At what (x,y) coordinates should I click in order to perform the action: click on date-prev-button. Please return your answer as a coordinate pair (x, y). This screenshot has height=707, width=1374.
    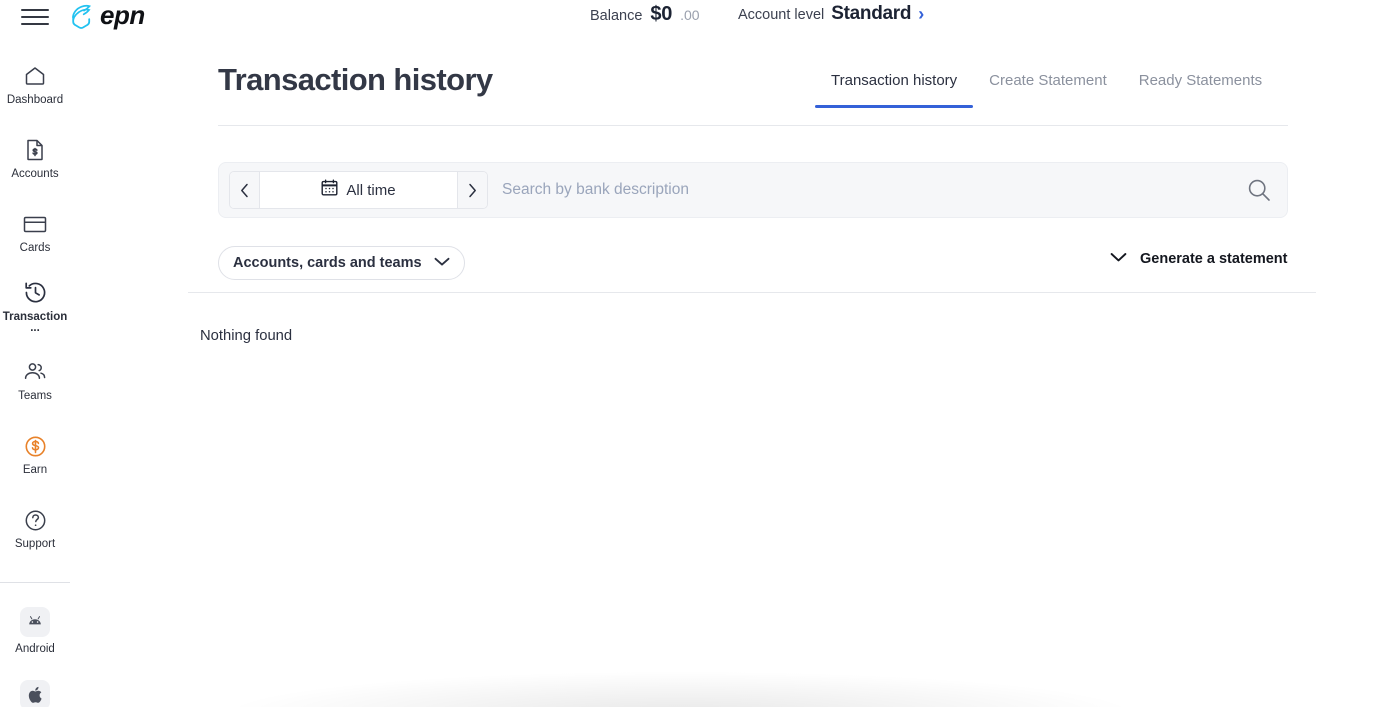
    Looking at the image, I should click on (245, 190).